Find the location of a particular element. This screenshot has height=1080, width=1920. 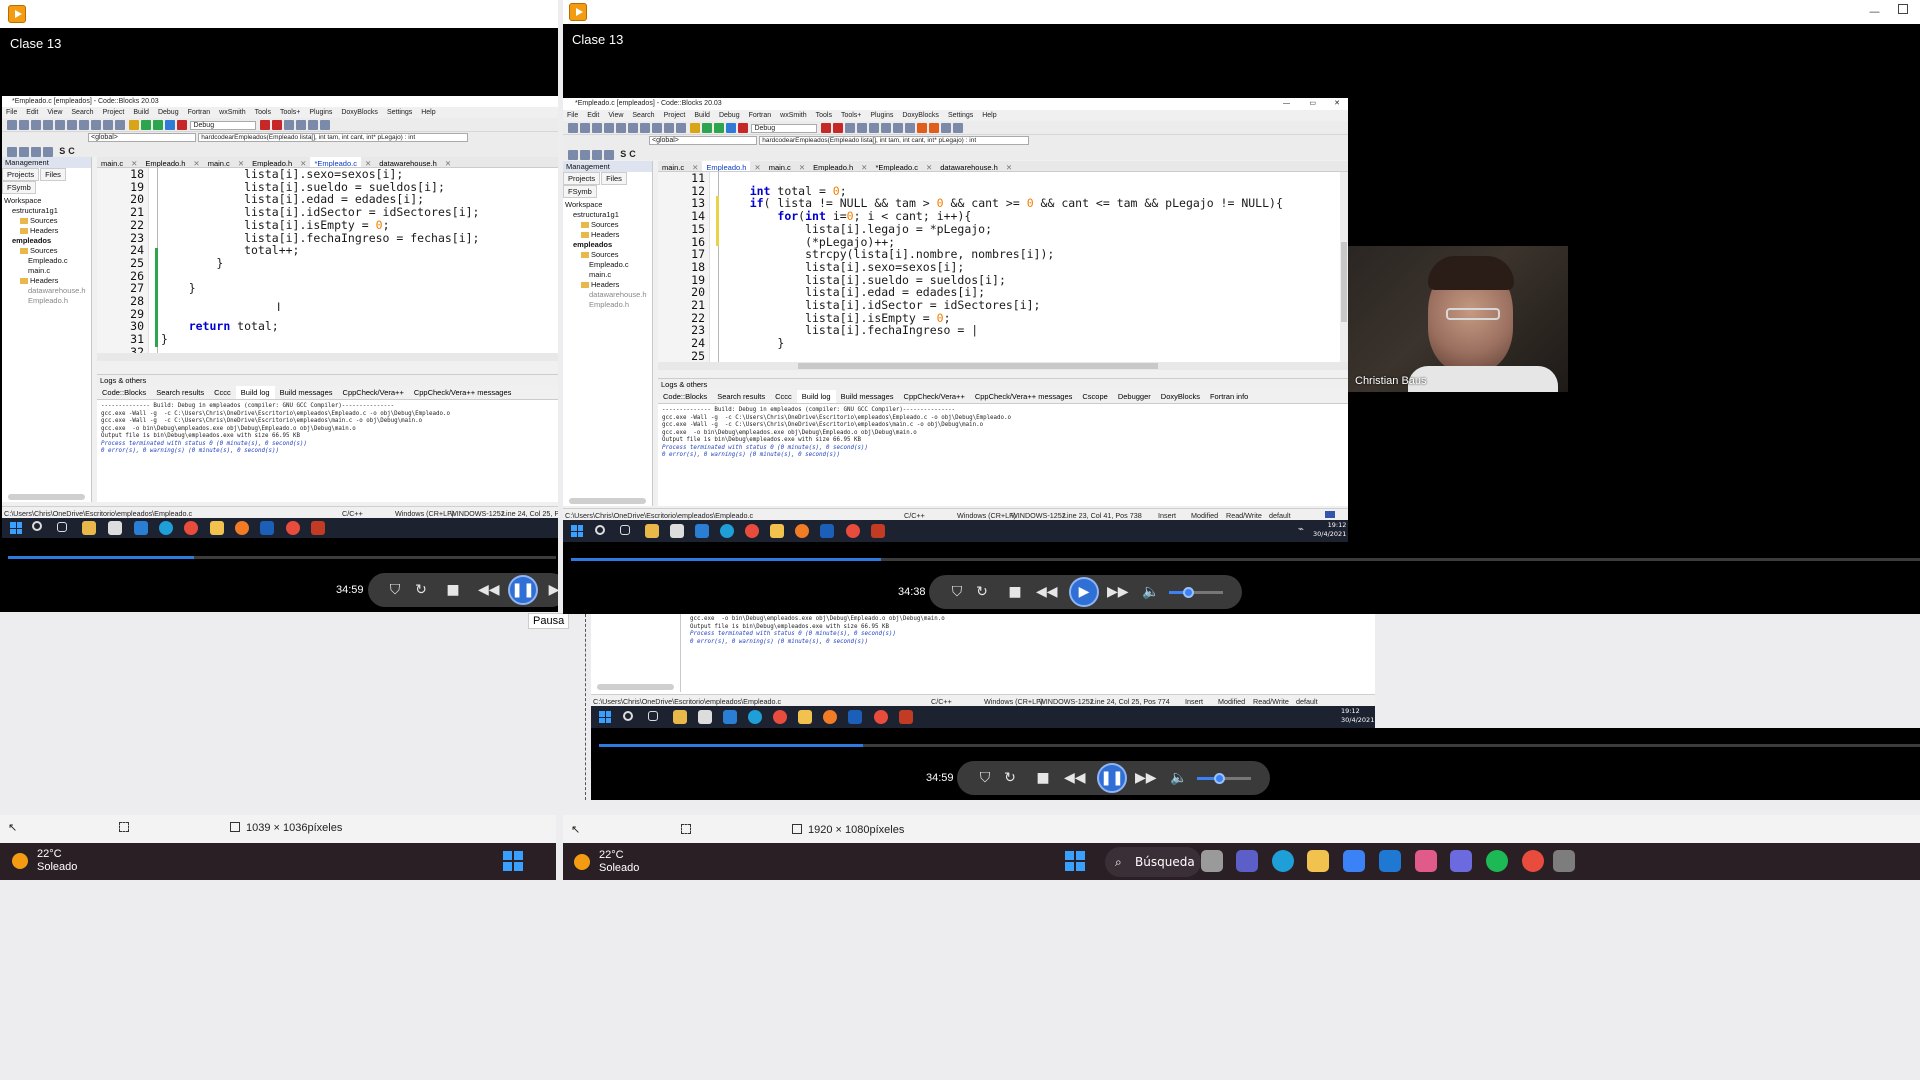

tree-item: estructura1g1 is located at coordinates (46, 211).